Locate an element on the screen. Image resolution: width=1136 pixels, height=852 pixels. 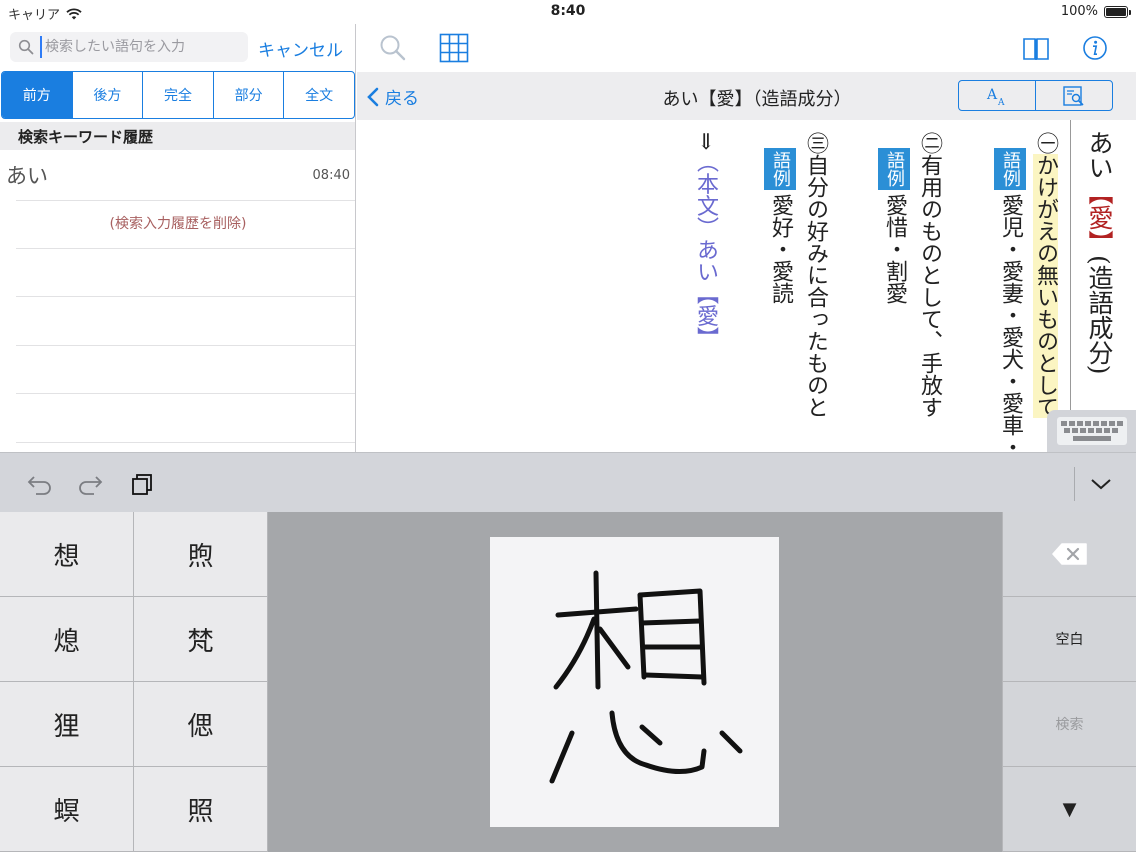
keyboard-toolbar is located at coordinates (568, 482).